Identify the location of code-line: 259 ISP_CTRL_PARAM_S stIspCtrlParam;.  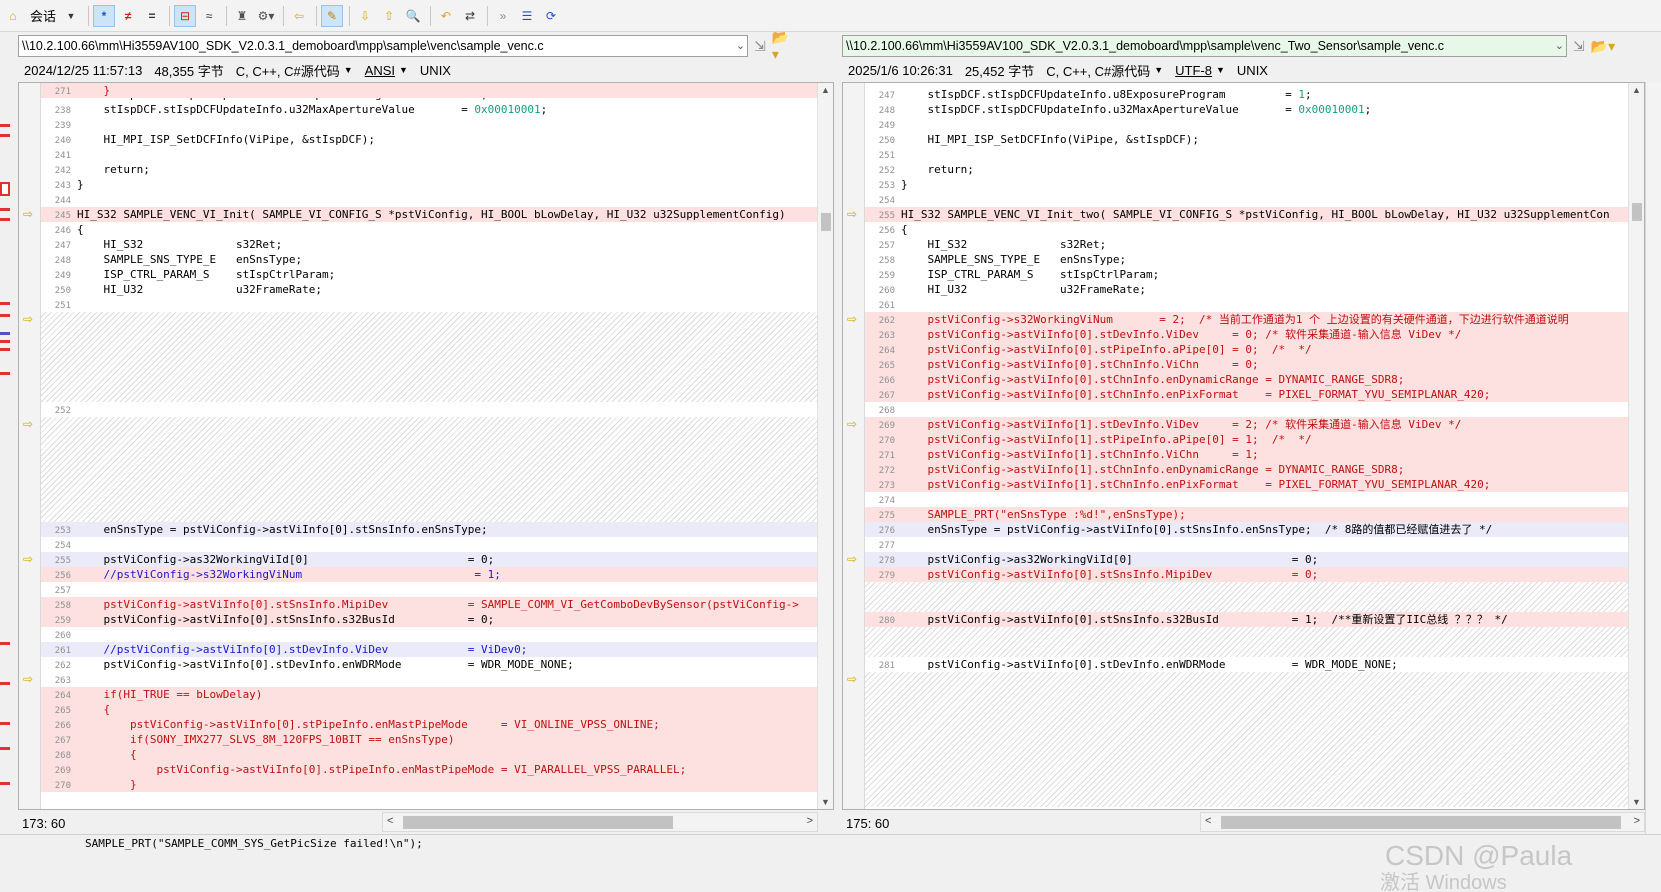
(1246, 274).